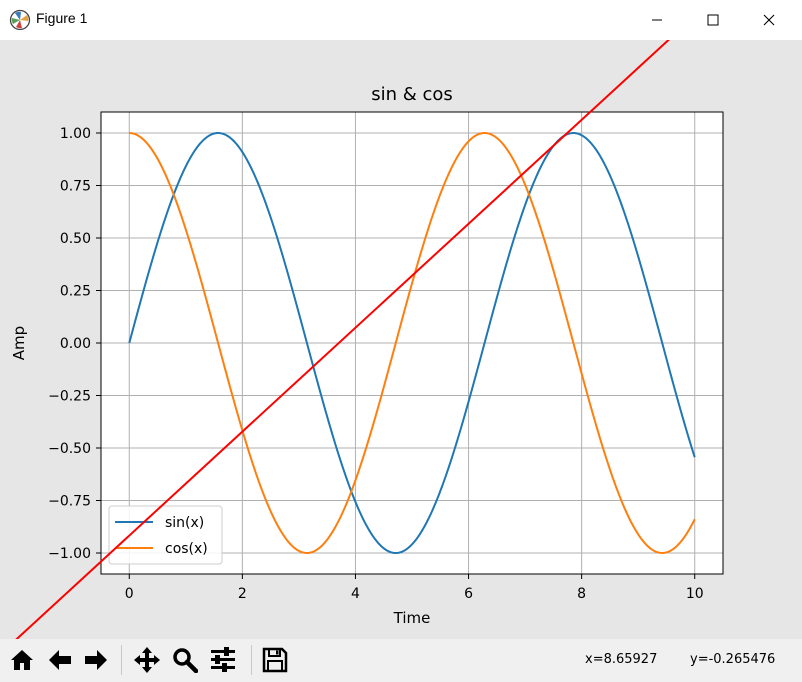 The image size is (802, 682). What do you see at coordinates (412, 618) in the screenshot?
I see `x-axis-label: Time` at bounding box center [412, 618].